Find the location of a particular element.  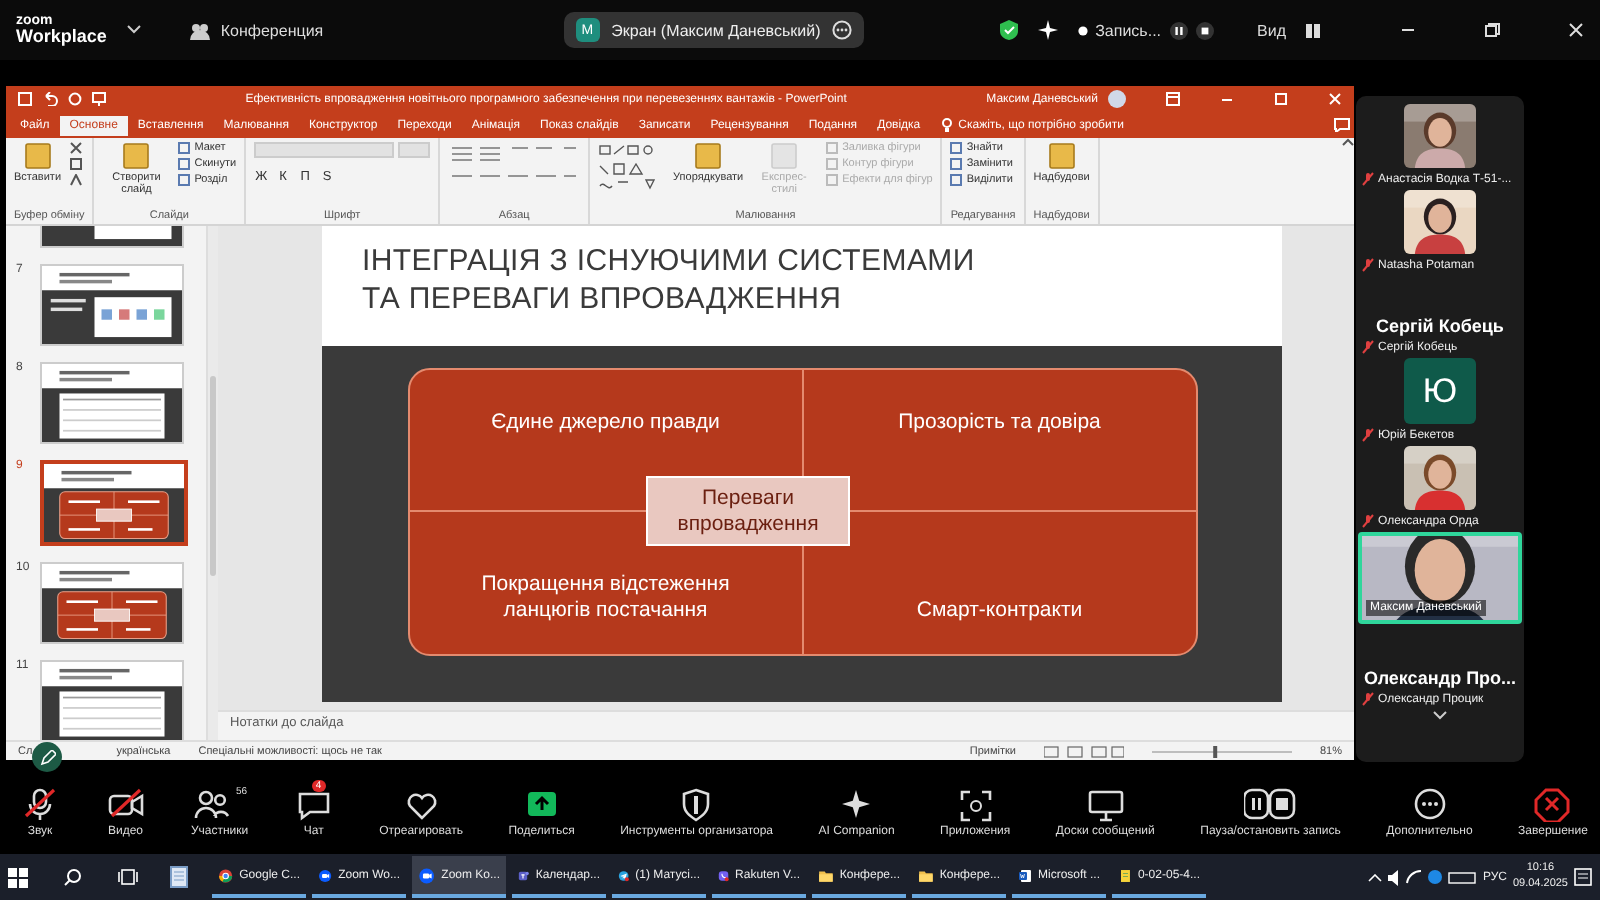

meeting-title: Конференция is located at coordinates (272, 30).